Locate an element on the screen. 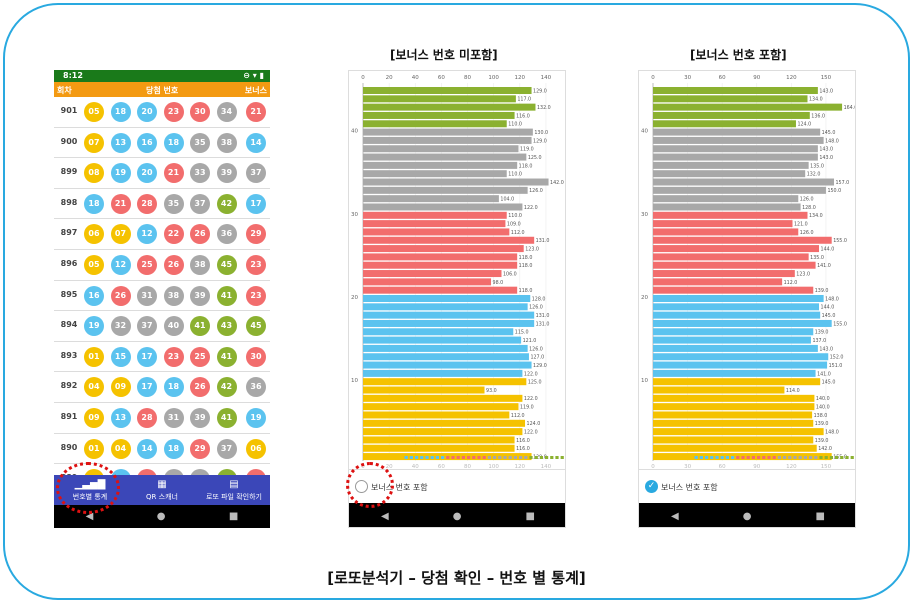 The width and height of the screenshot is (913, 603). tab-qr-scanner: ▦ QR 스캐너 is located at coordinates (162, 490).